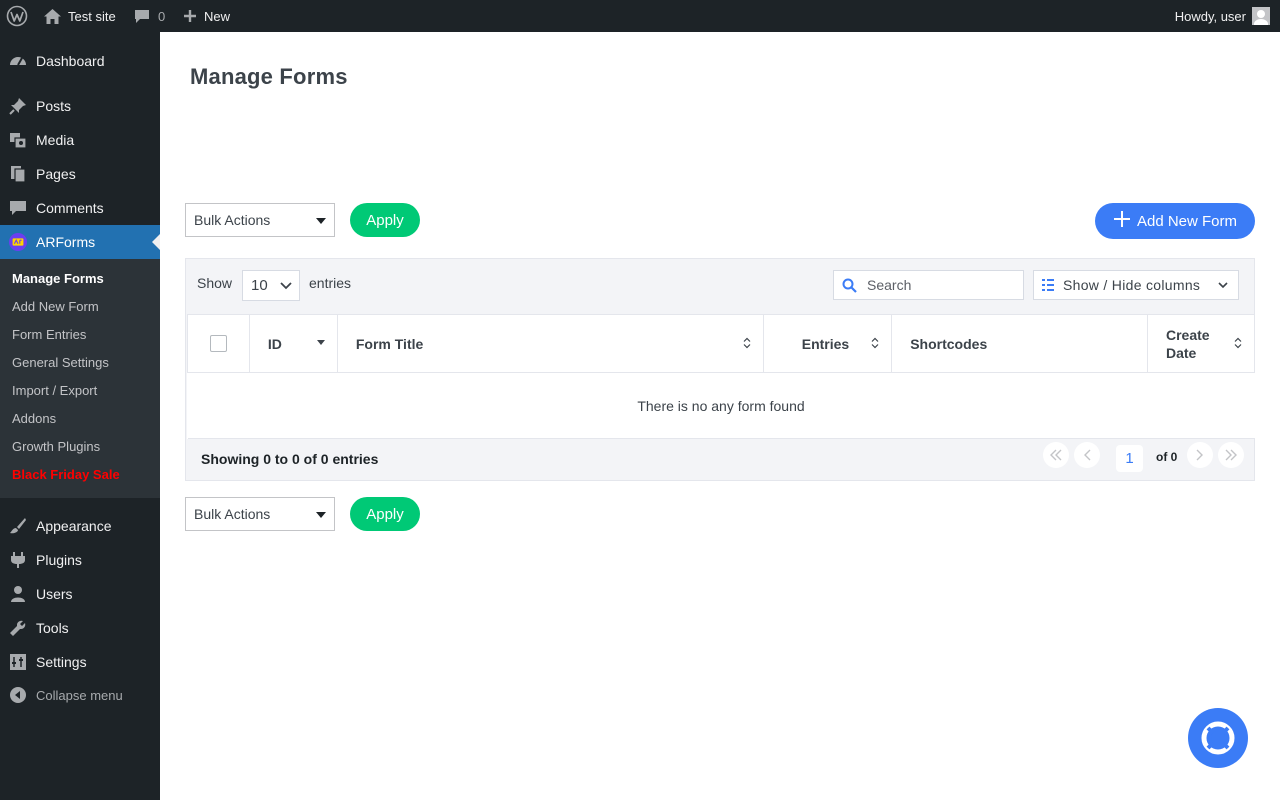 This screenshot has width=1280, height=800. I want to click on column-header-form-title: Form Title, so click(550, 343).